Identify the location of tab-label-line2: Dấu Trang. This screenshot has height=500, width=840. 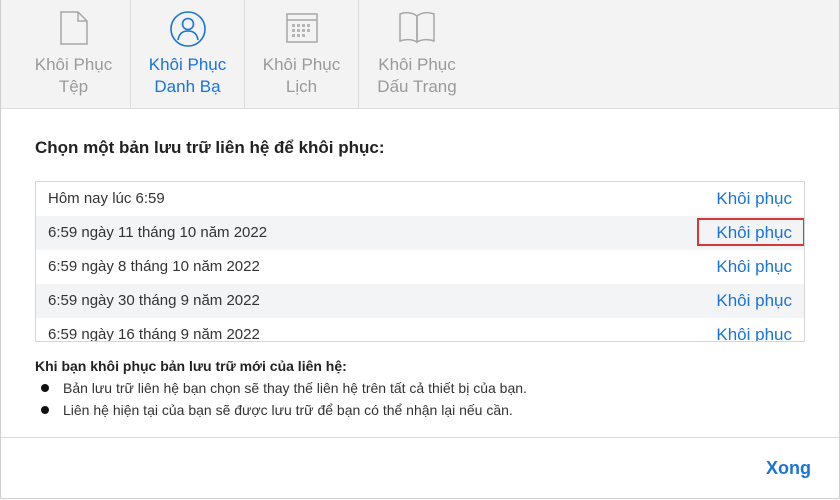
(417, 86).